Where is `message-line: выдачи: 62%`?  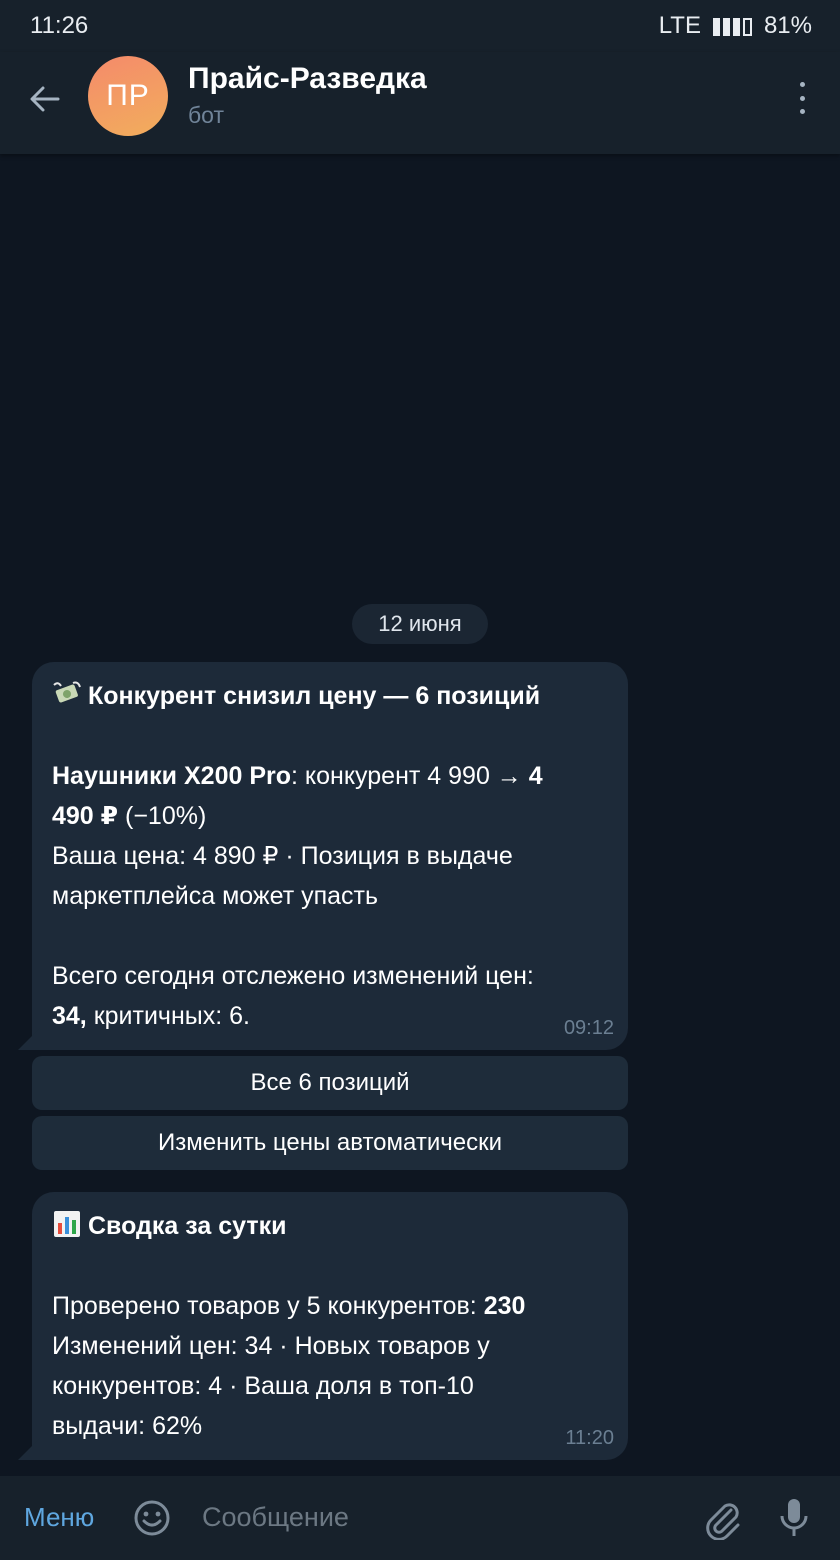 message-line: выдачи: 62% is located at coordinates (127, 1426).